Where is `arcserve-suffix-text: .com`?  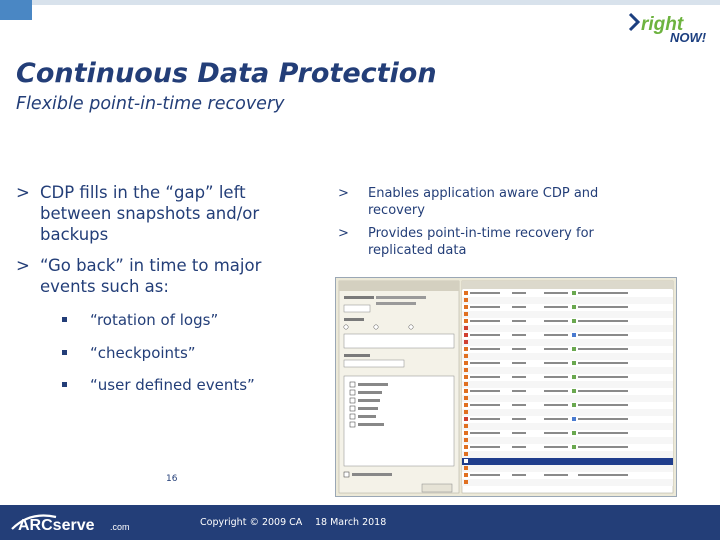
arcserve-suffix-text: .com is located at coordinates (120, 527).